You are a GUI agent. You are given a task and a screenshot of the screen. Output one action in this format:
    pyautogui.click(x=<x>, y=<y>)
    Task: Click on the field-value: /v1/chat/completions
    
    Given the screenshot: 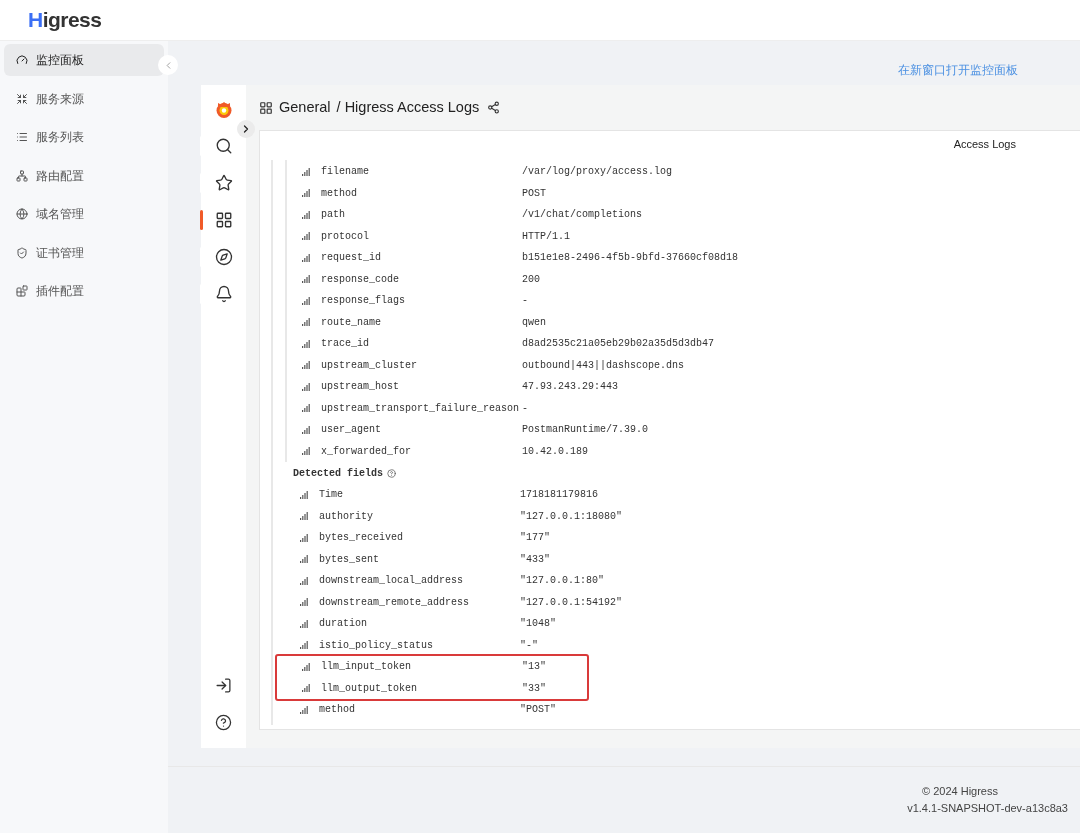 What is the action you would take?
    pyautogui.click(x=582, y=215)
    